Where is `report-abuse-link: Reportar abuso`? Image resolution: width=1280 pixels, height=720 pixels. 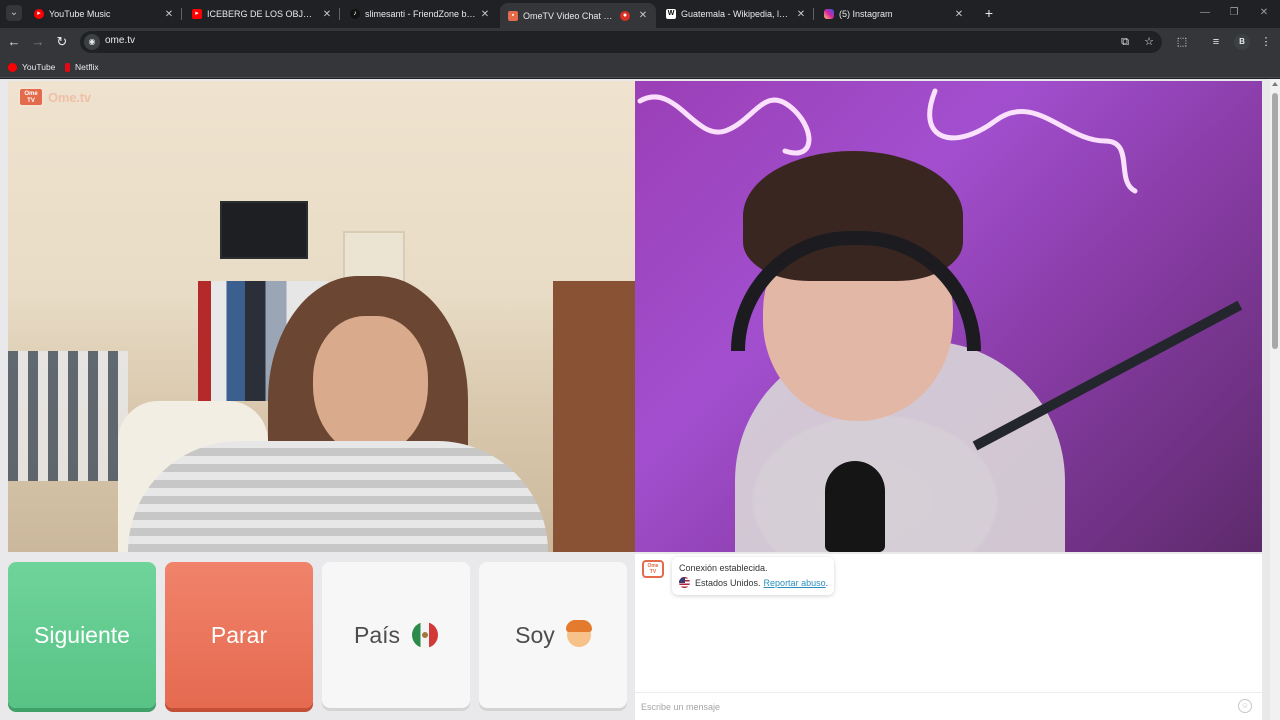 report-abuse-link: Reportar abuso is located at coordinates (795, 583).